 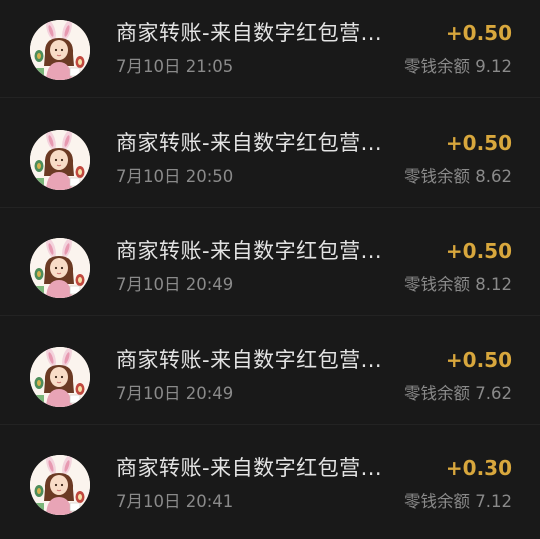 I want to click on transaction-time: 7月10日 21:05, so click(x=175, y=66).